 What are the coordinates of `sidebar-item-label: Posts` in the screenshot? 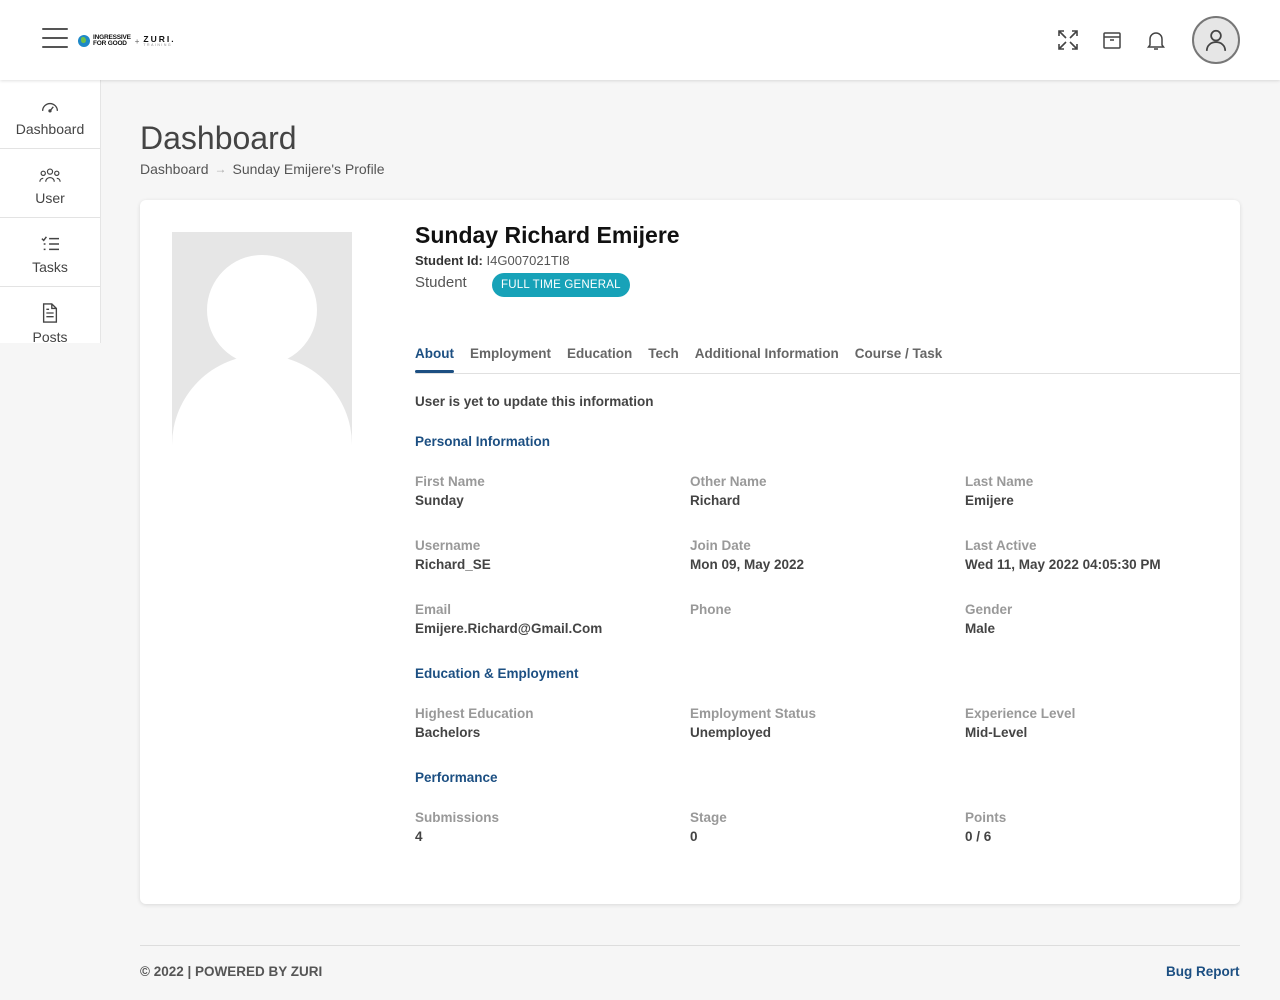 It's located at (50, 337).